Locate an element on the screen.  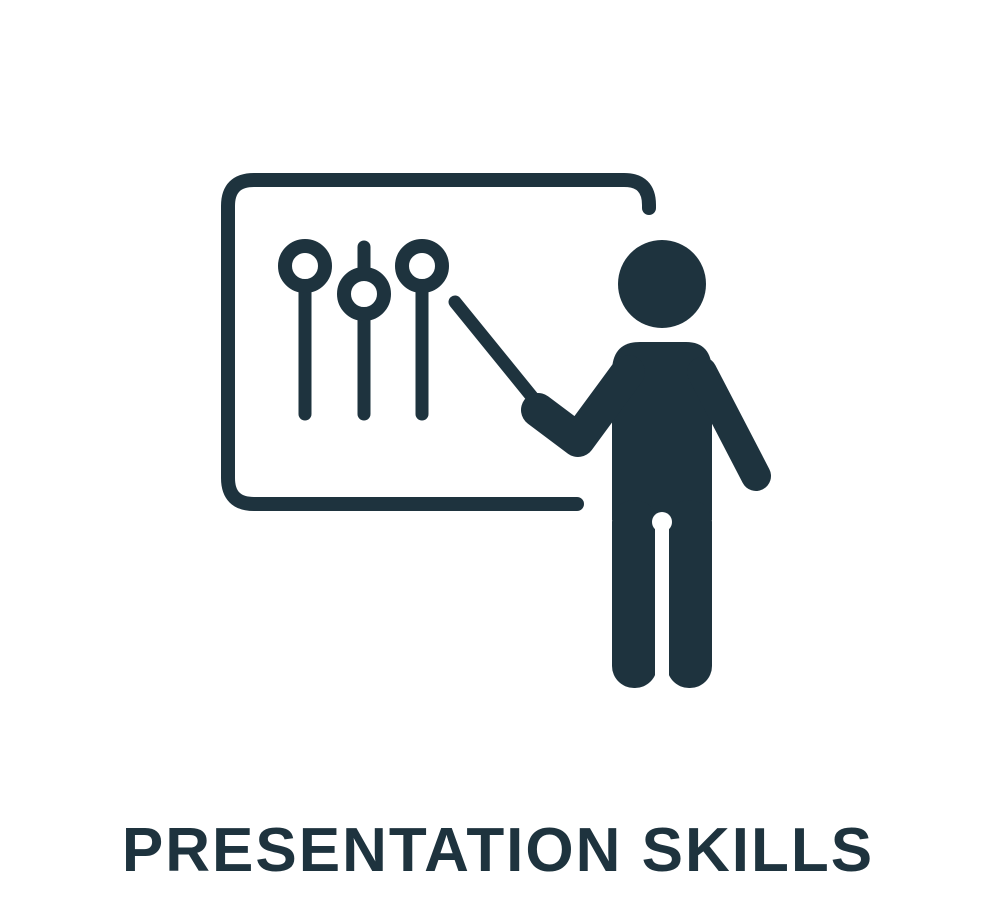
sliders-icon is located at coordinates (363, 330).